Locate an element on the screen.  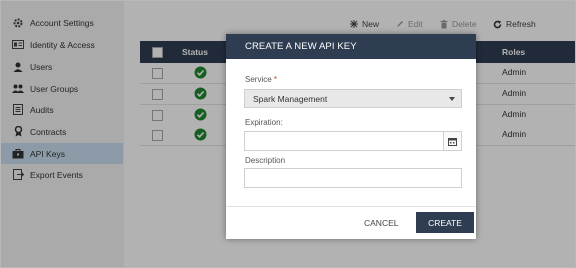
cancel-button: CANCEL is located at coordinates (381, 223).